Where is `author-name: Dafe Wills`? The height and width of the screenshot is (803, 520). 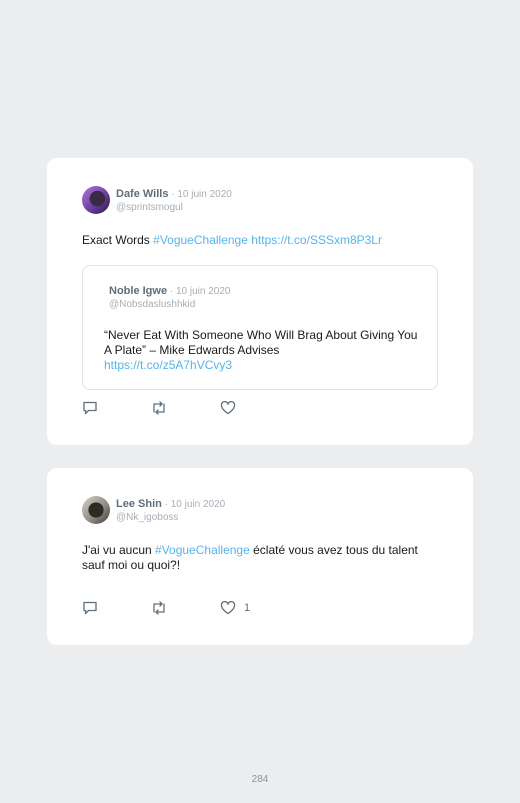 author-name: Dafe Wills is located at coordinates (142, 194).